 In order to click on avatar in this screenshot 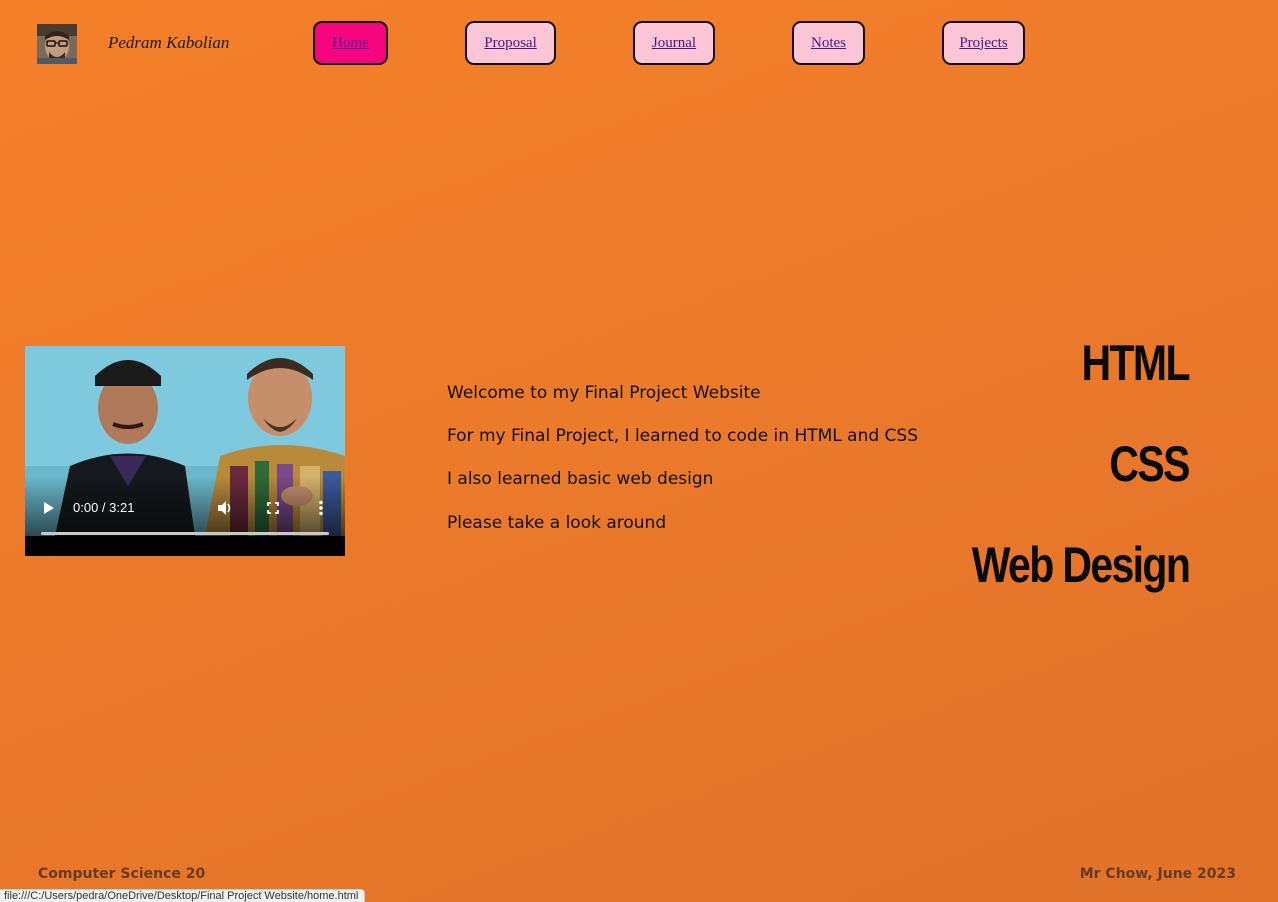, I will do `click(57, 44)`.